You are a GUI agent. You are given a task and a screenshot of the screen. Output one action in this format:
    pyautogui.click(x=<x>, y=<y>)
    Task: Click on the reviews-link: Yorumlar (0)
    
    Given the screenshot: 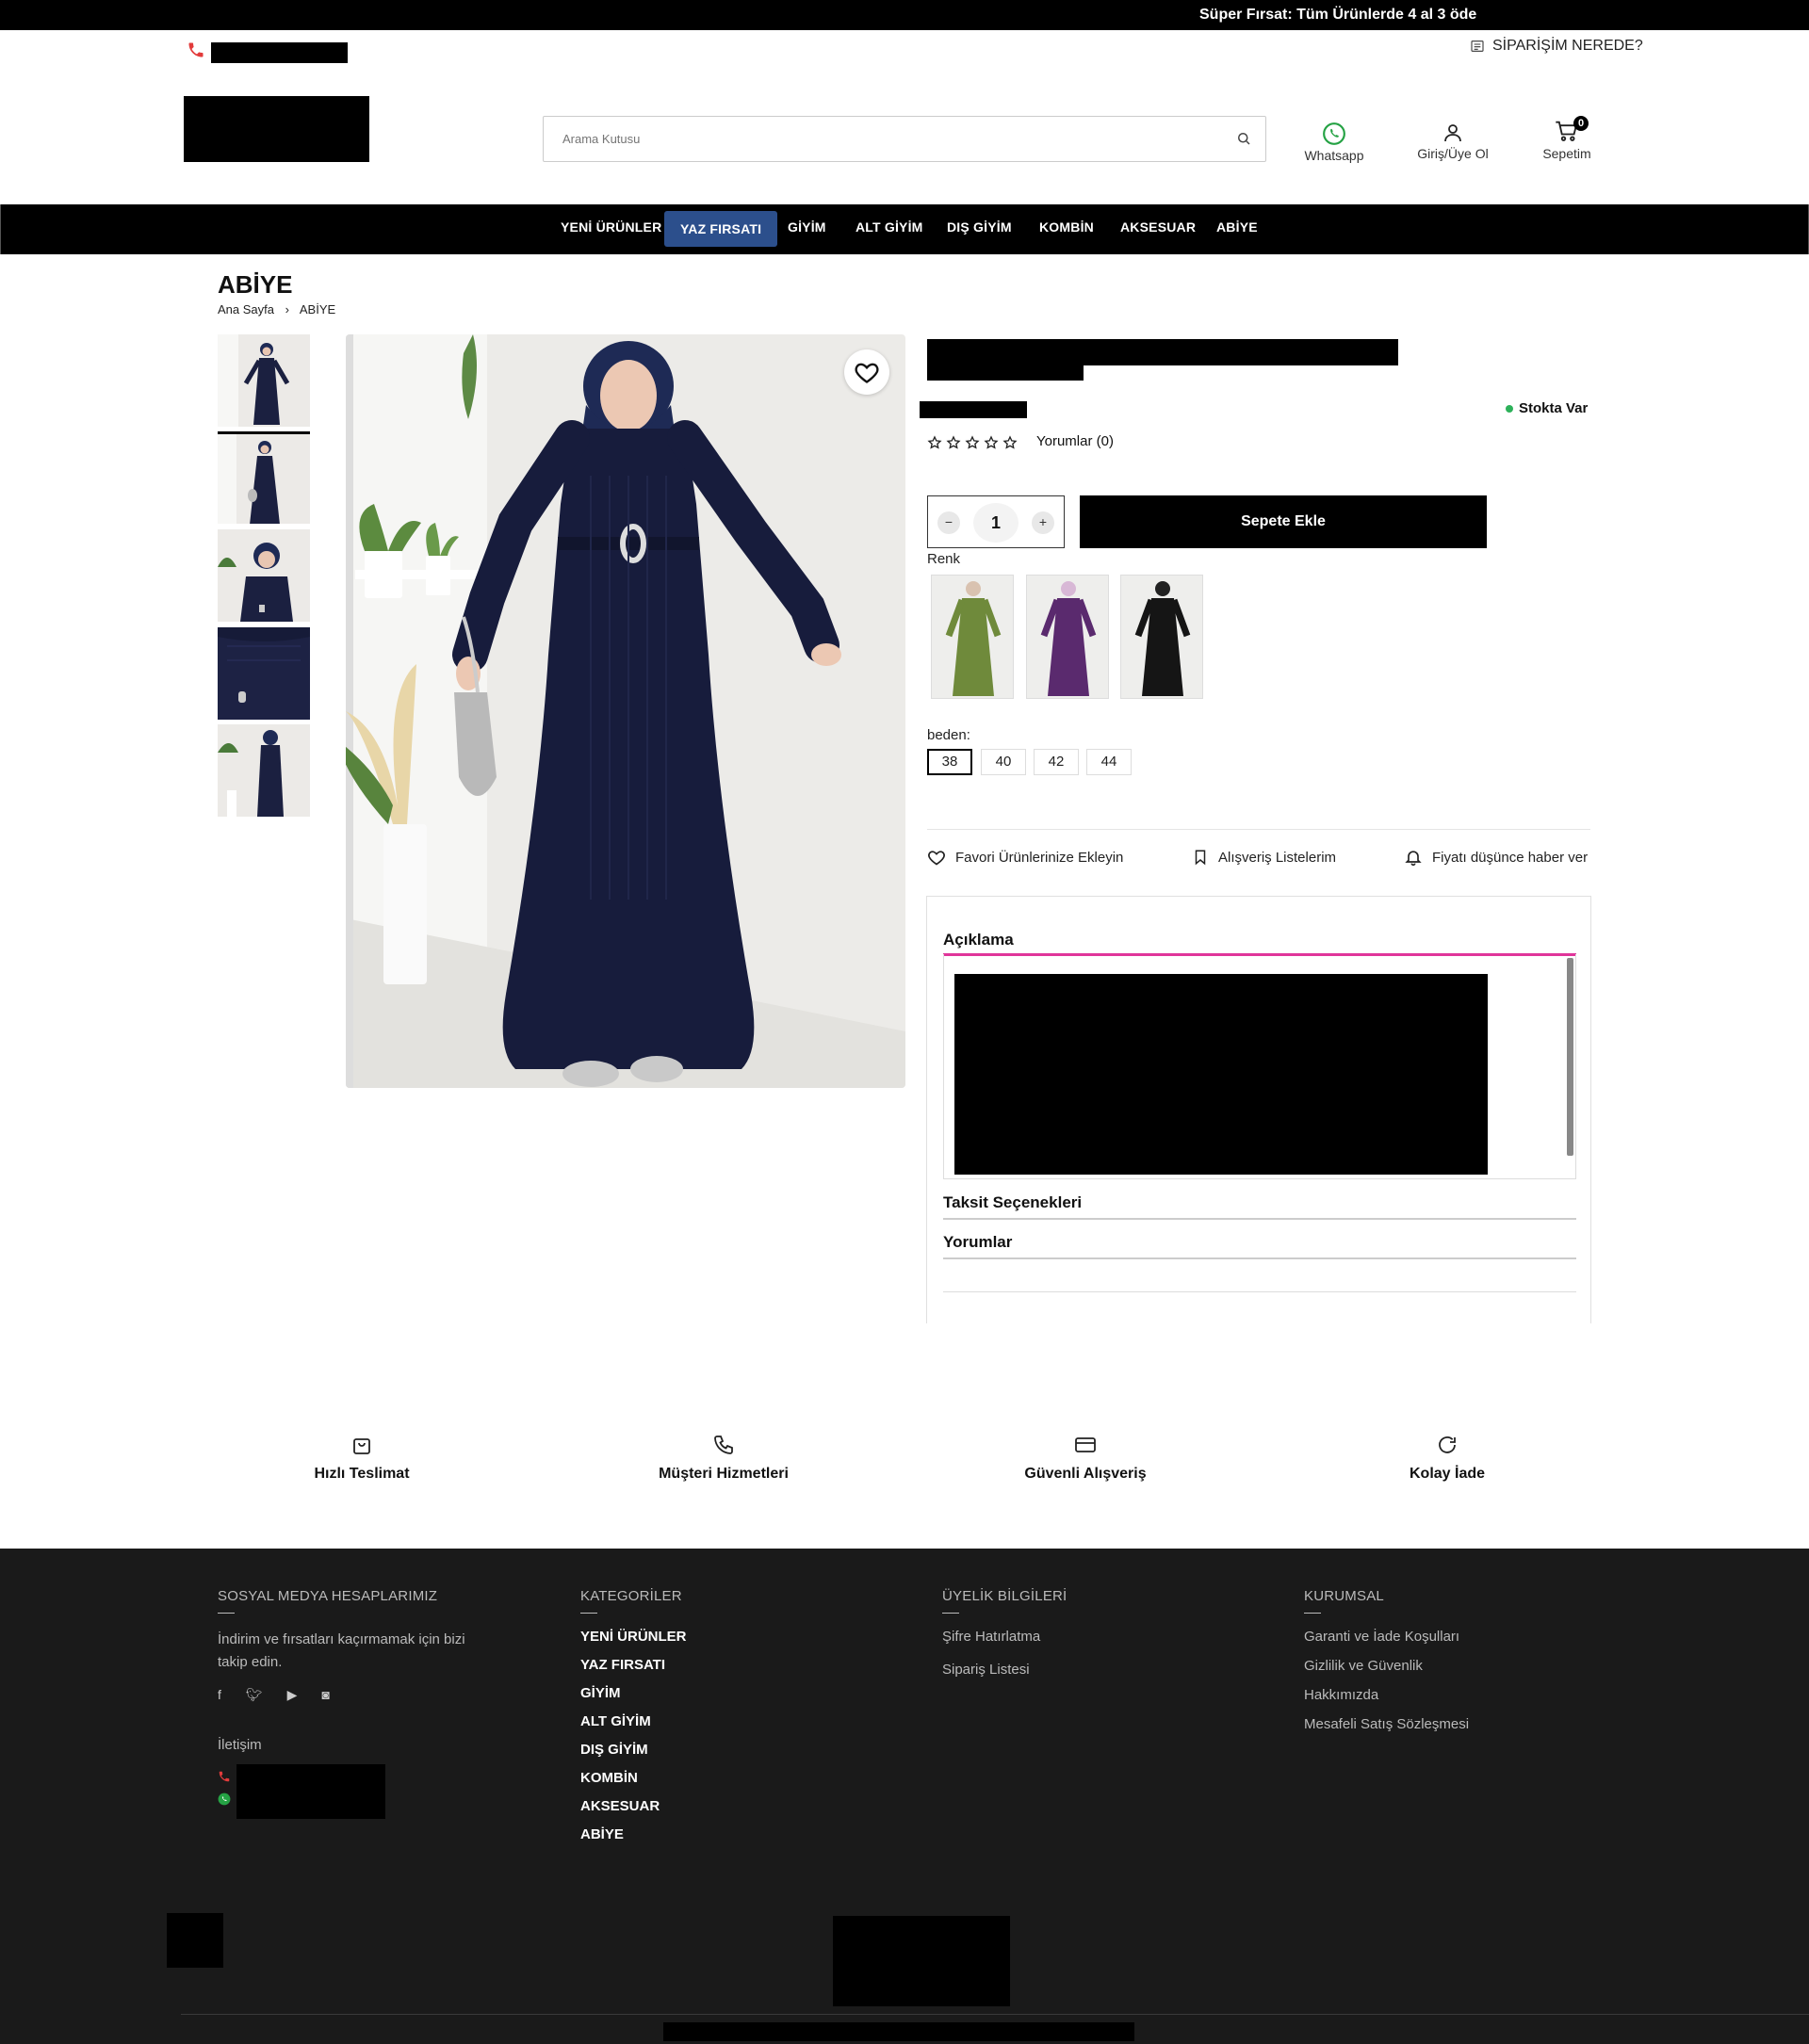 What is the action you would take?
    pyautogui.click(x=1075, y=441)
    